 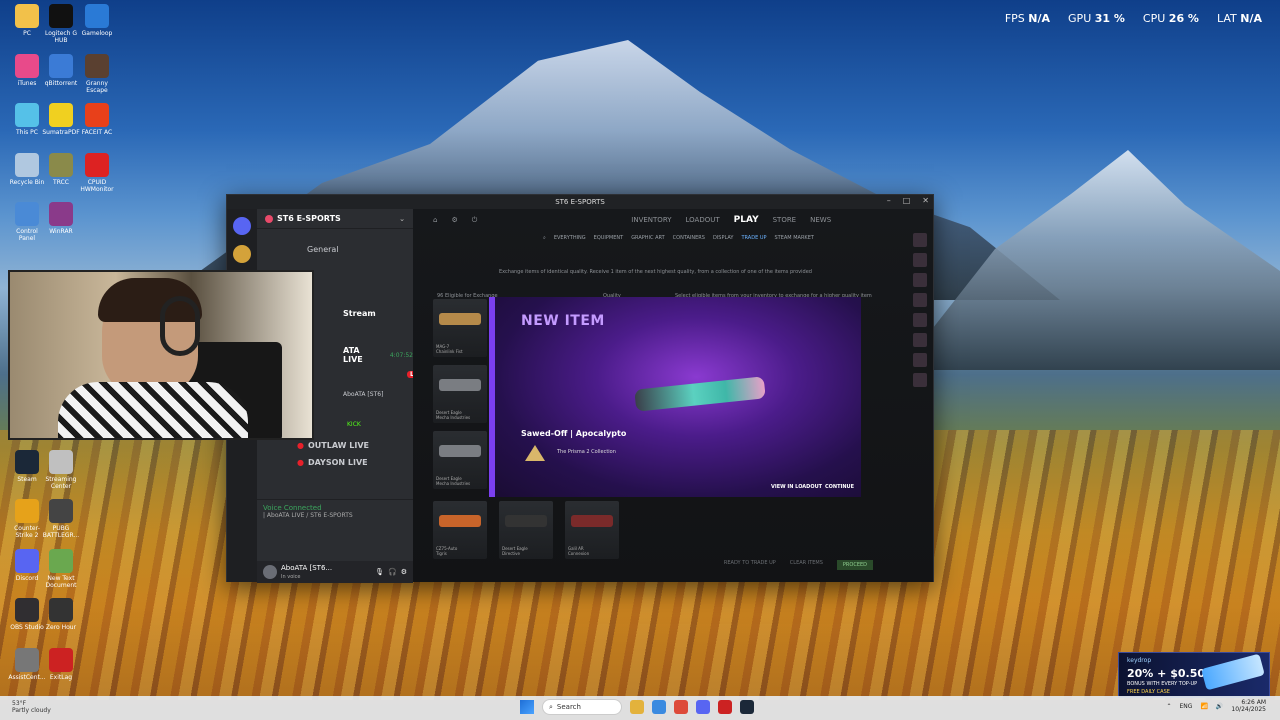 I want to click on home-icon: ⌂, so click(x=435, y=220).